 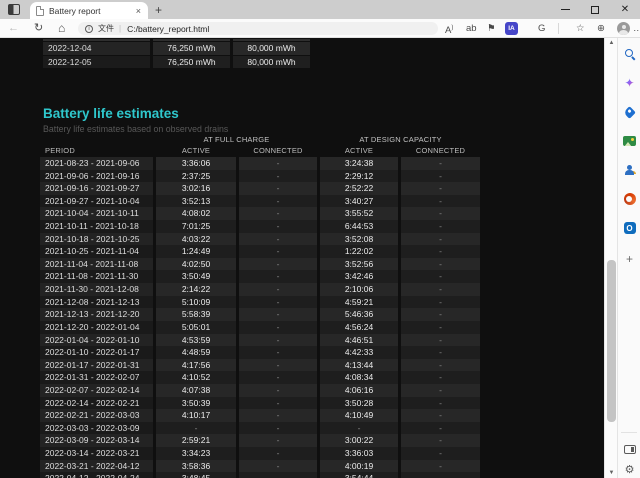 What do you see at coordinates (359, 226) in the screenshot?
I see `value-cell: 6:44:53` at bounding box center [359, 226].